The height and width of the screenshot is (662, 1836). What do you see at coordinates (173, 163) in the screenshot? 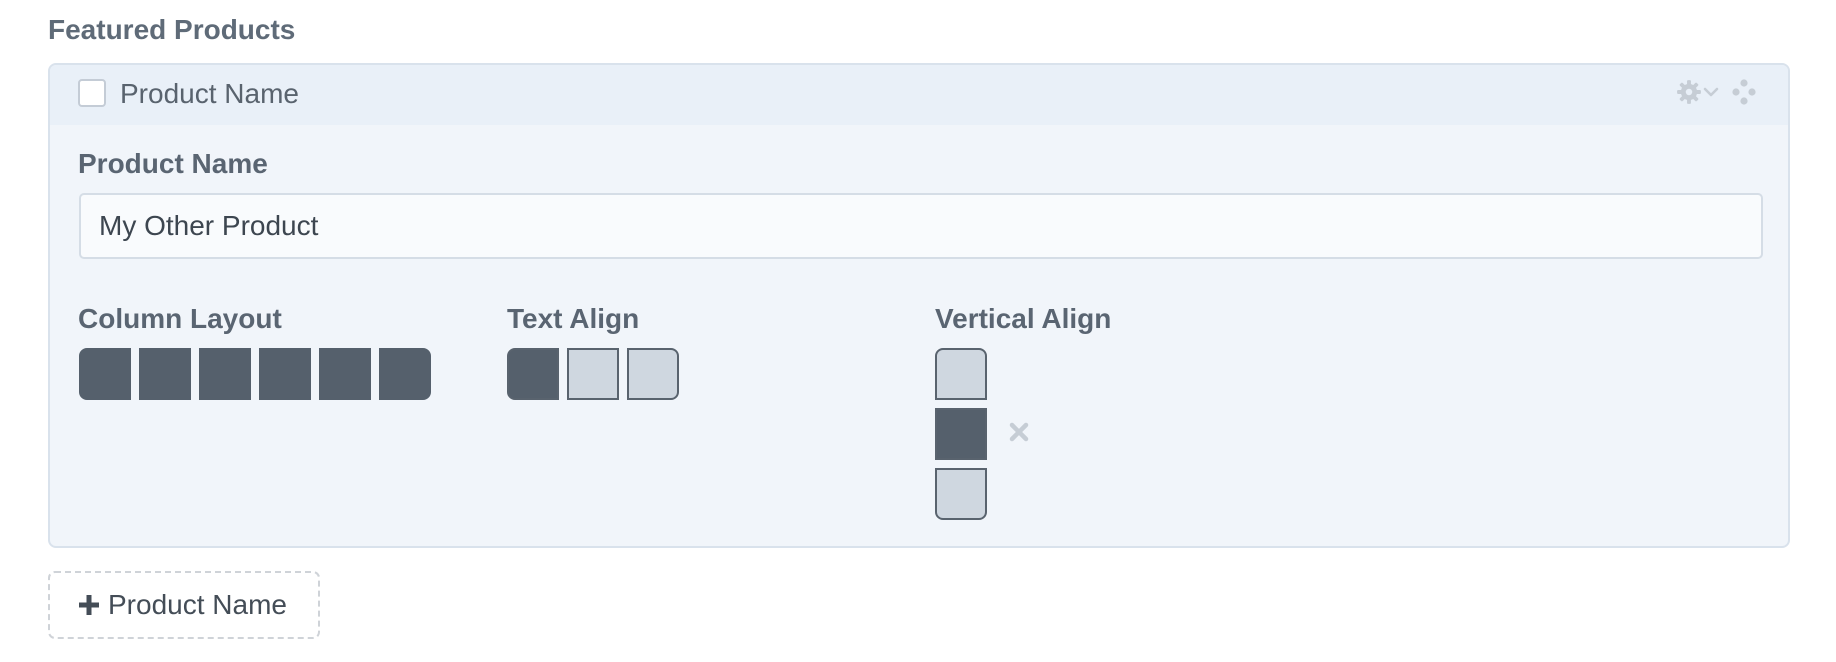
I see `product-name-label: Product Name` at bounding box center [173, 163].